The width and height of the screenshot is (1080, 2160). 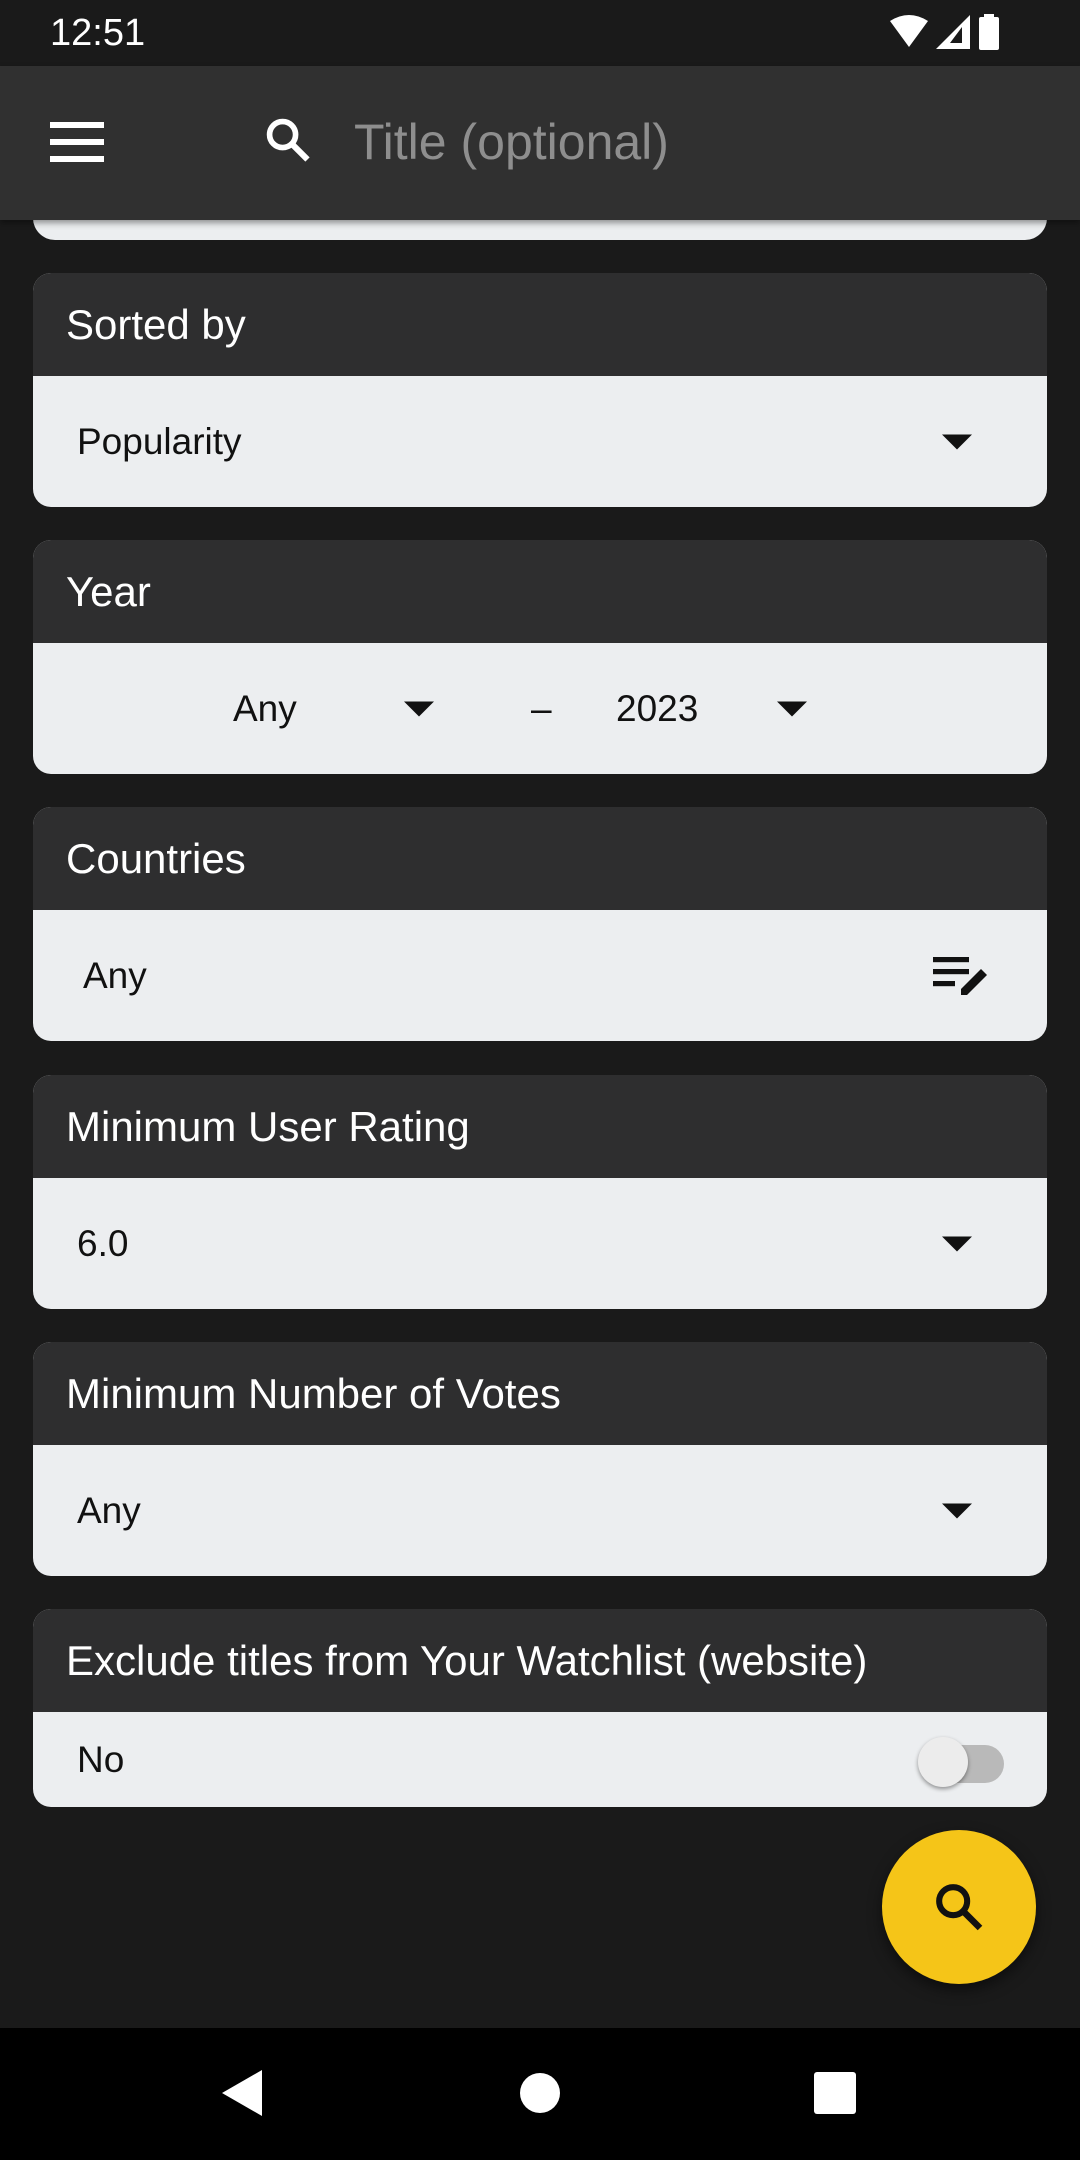 I want to click on min-rating-dropdown: 6.0, so click(x=540, y=1243).